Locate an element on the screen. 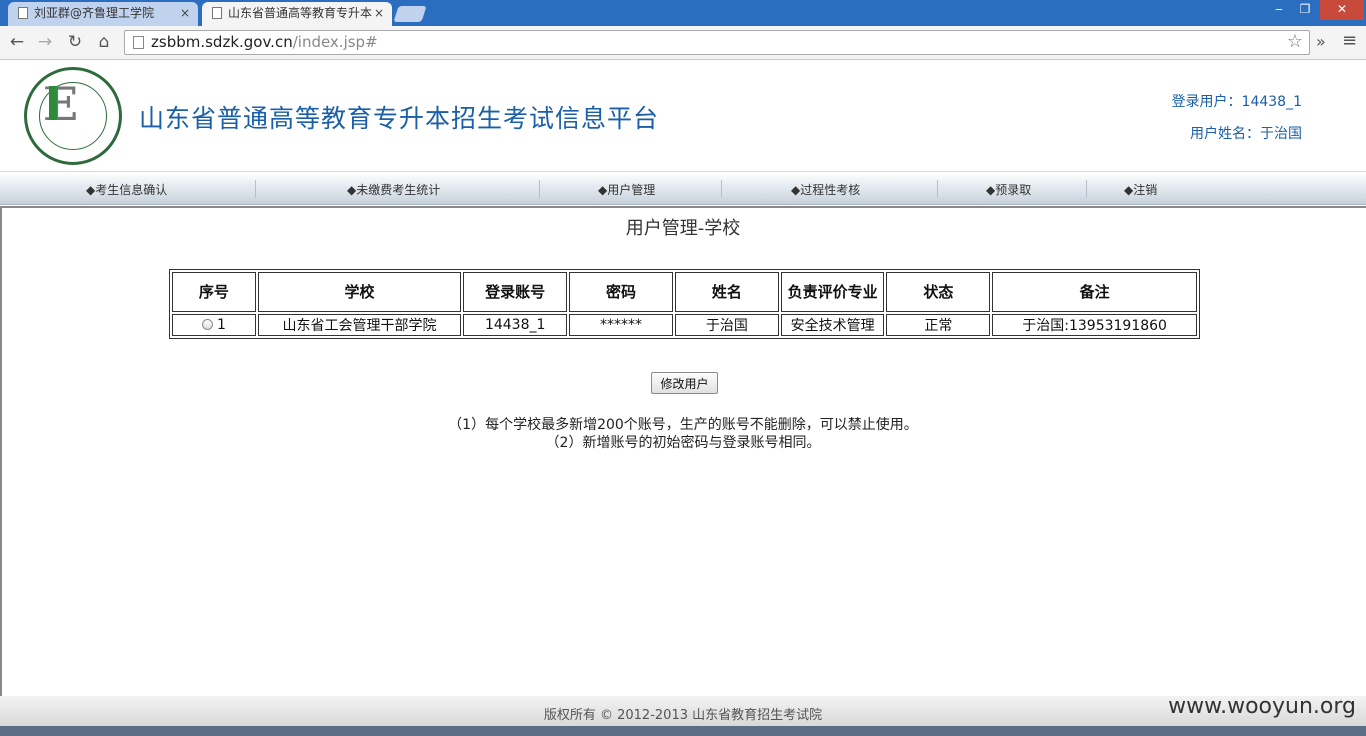  modify-user-button: 修改用户 is located at coordinates (684, 383).